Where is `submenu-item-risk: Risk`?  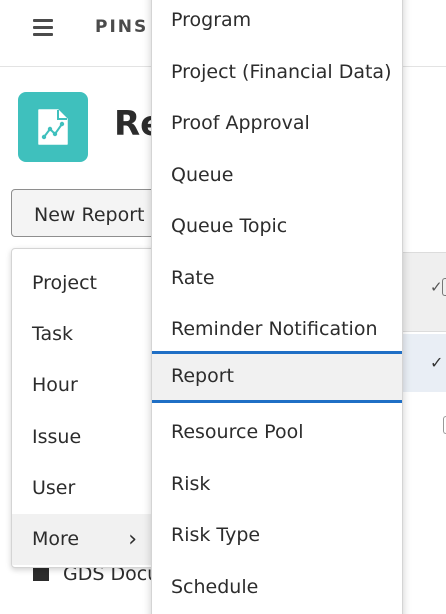 submenu-item-risk: Risk is located at coordinates (277, 485).